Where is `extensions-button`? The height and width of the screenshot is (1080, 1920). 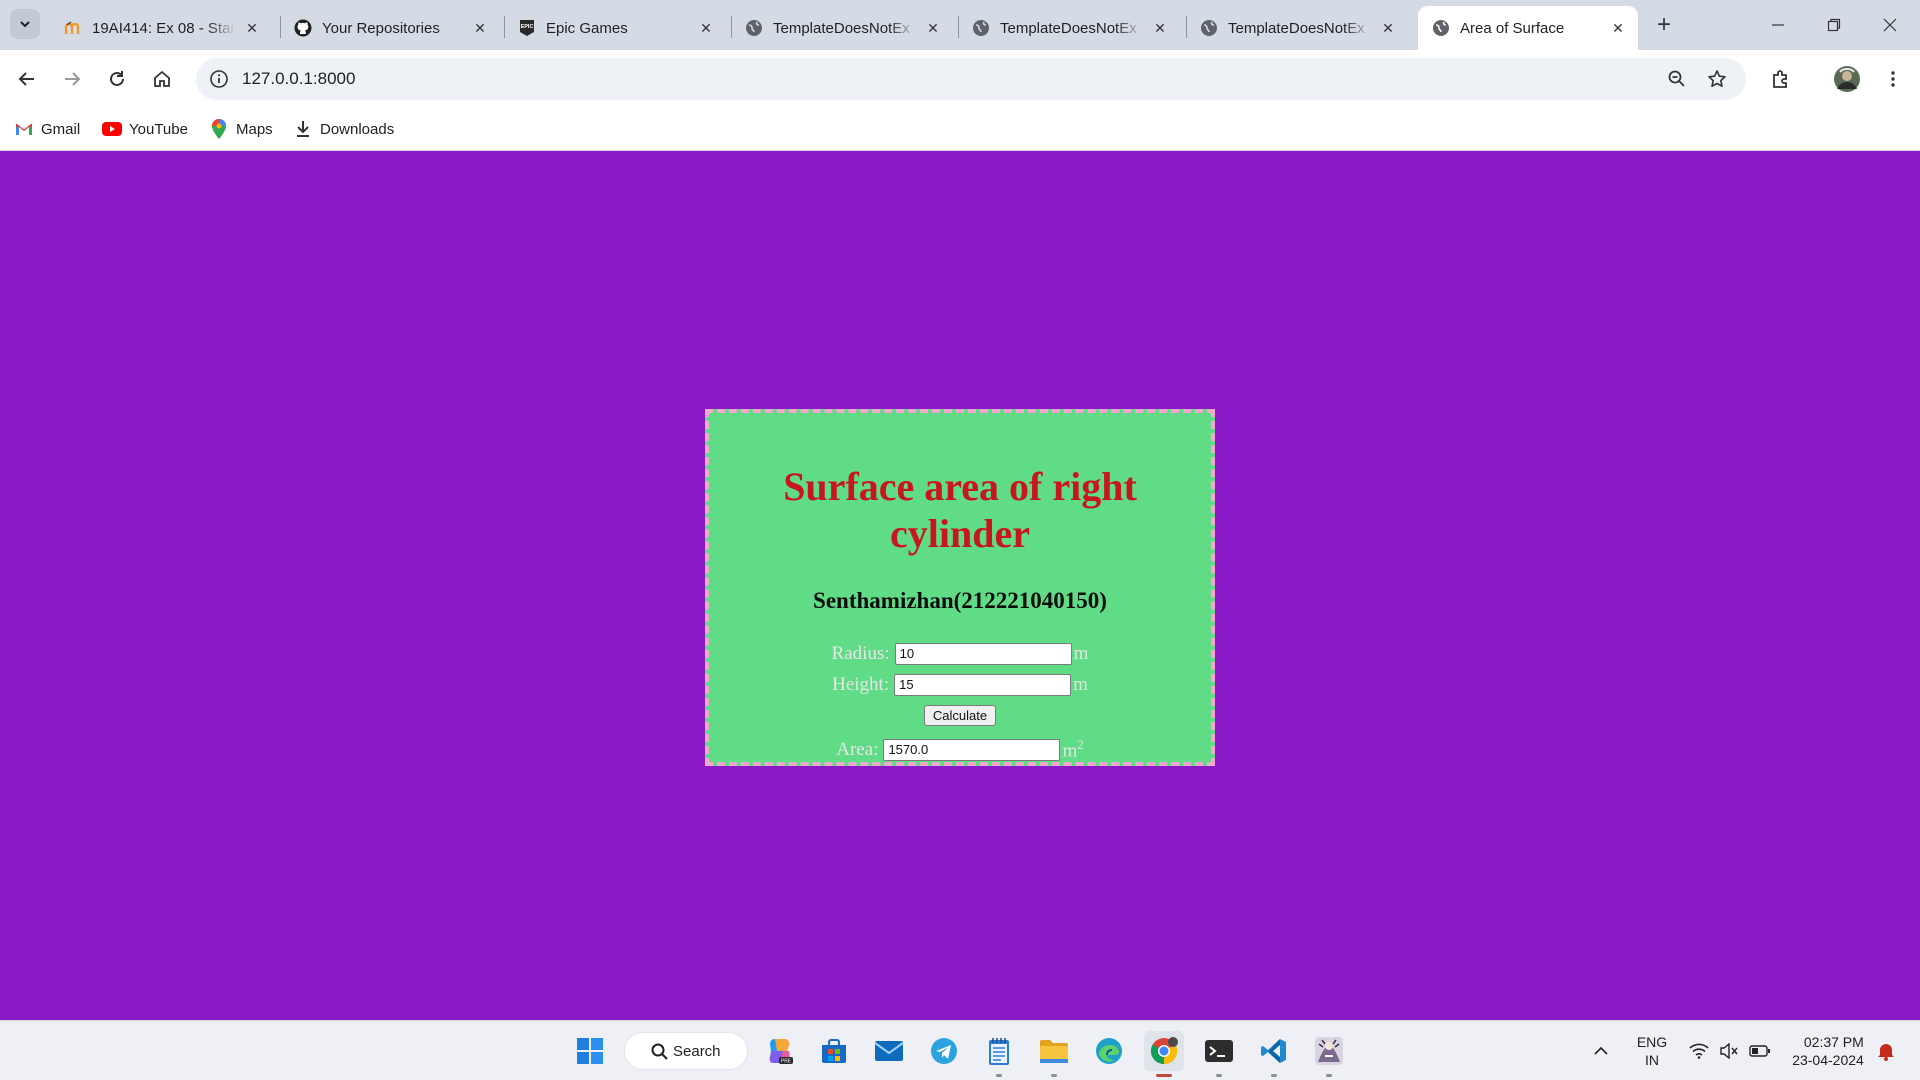
extensions-button is located at coordinates (1781, 79).